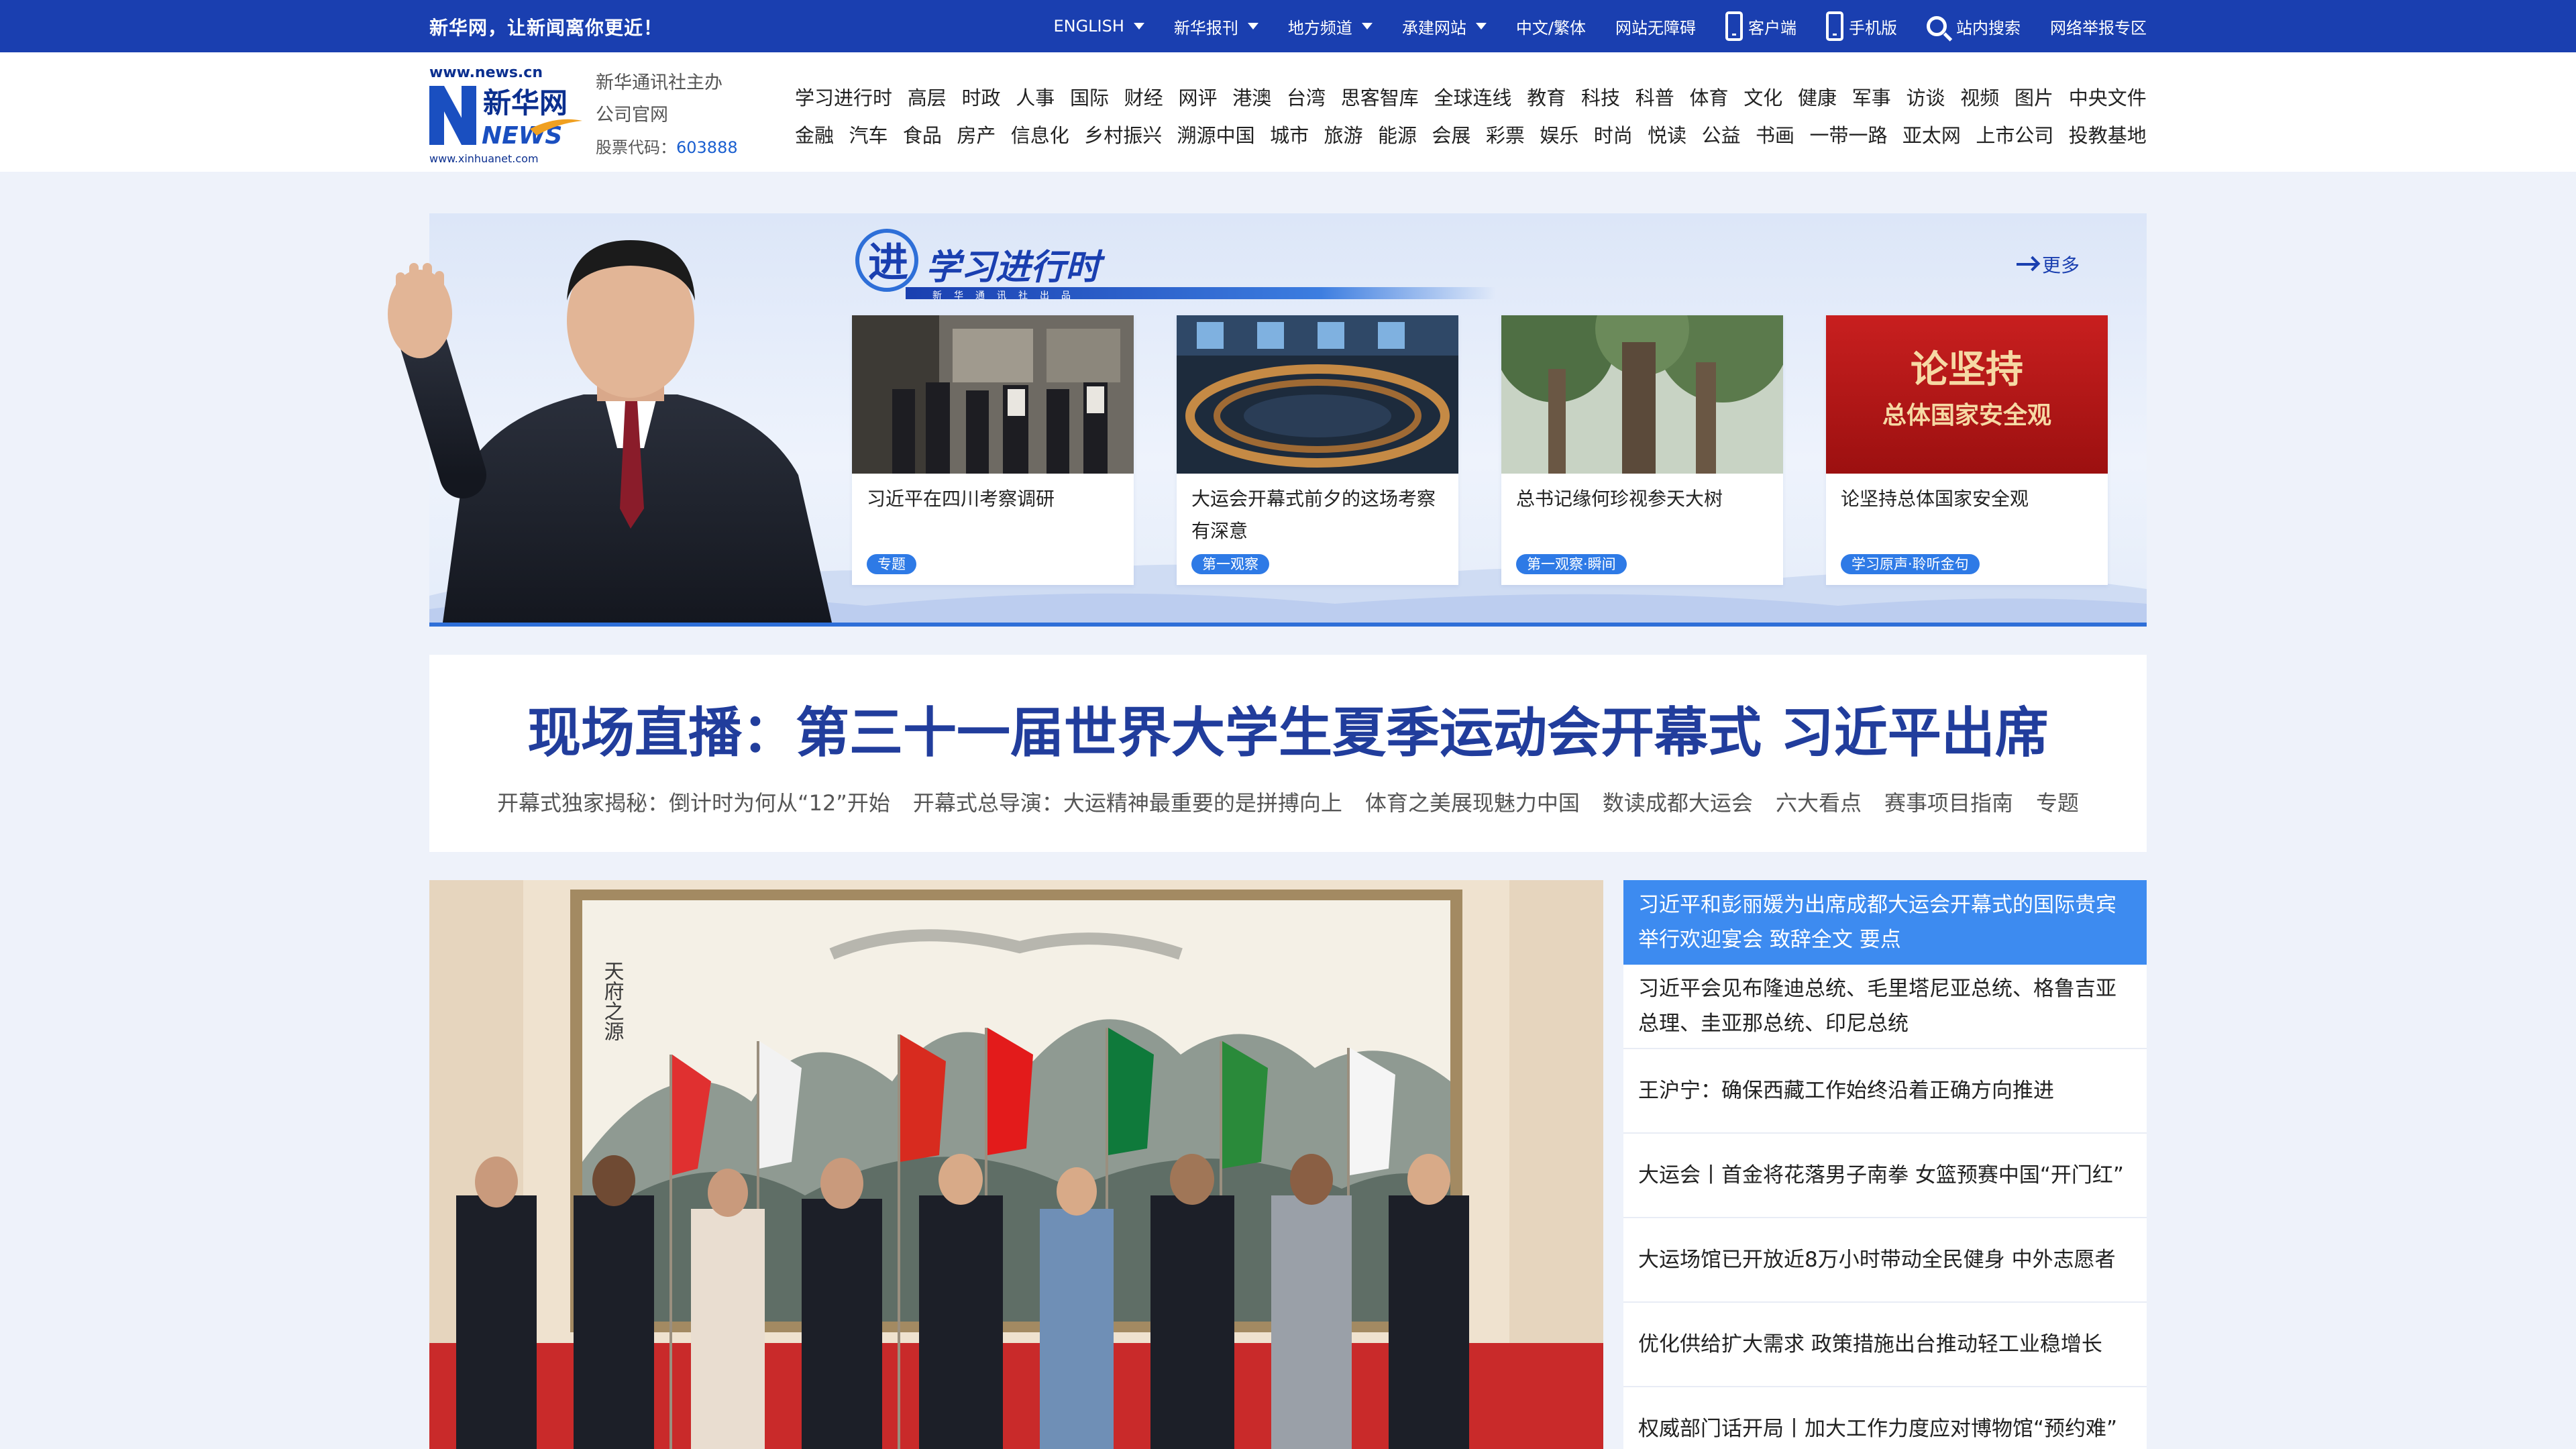 The image size is (2576, 1449). I want to click on top-nav-local-channels: 地方频道, so click(1330, 26).